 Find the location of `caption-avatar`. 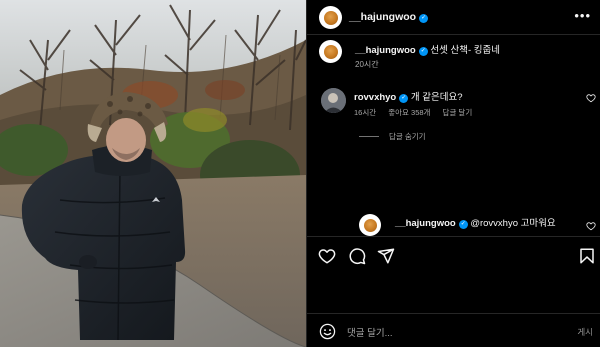

caption-avatar is located at coordinates (330, 51).